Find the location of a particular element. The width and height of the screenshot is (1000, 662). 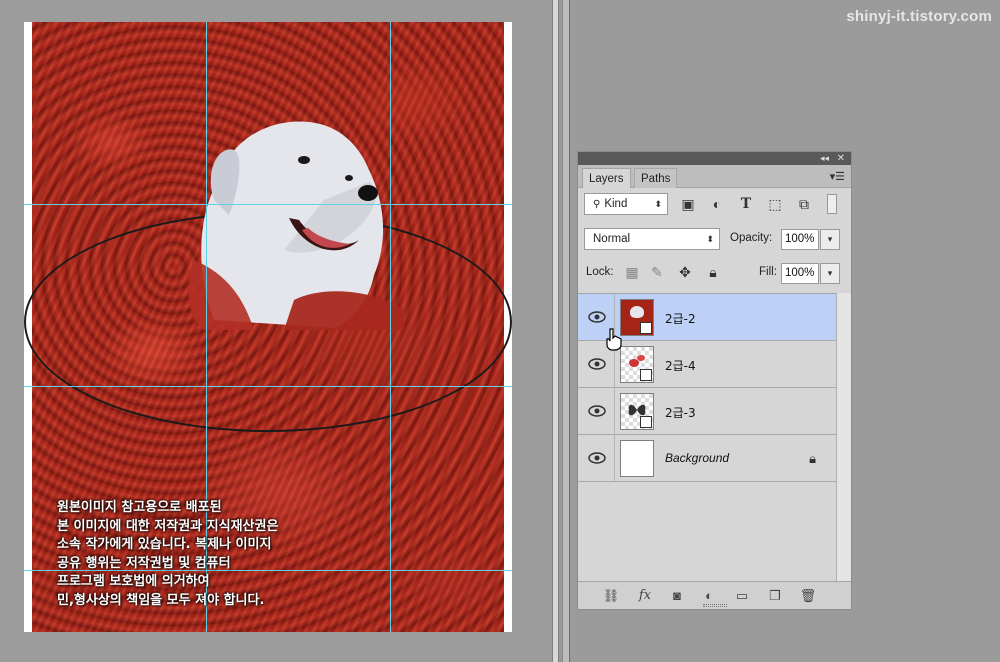

filter-kind-select: ⚲ Kind ⬍ is located at coordinates (626, 204).